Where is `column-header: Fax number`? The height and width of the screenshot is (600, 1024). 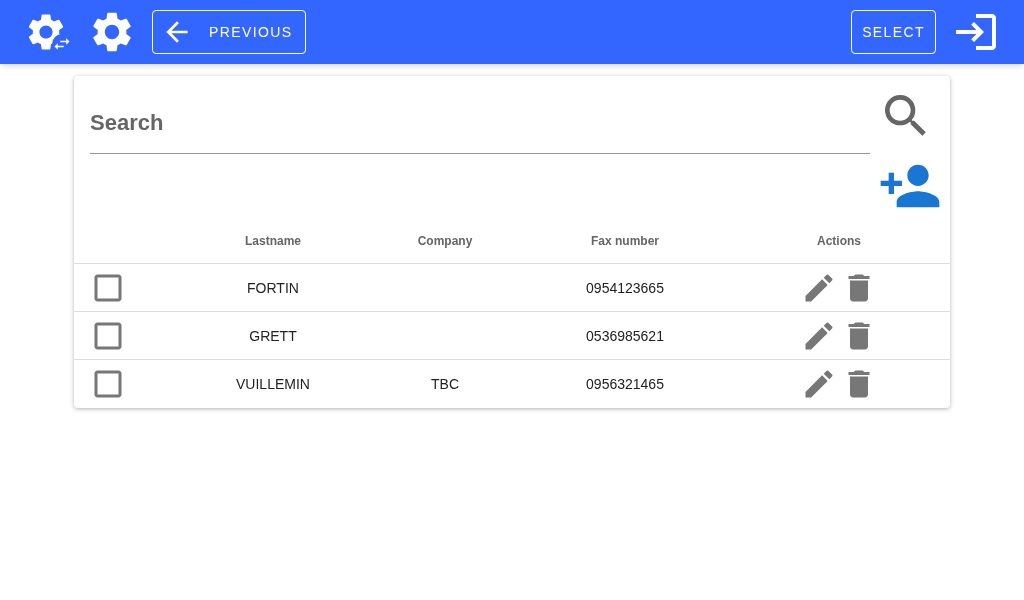
column-header: Fax number is located at coordinates (625, 240).